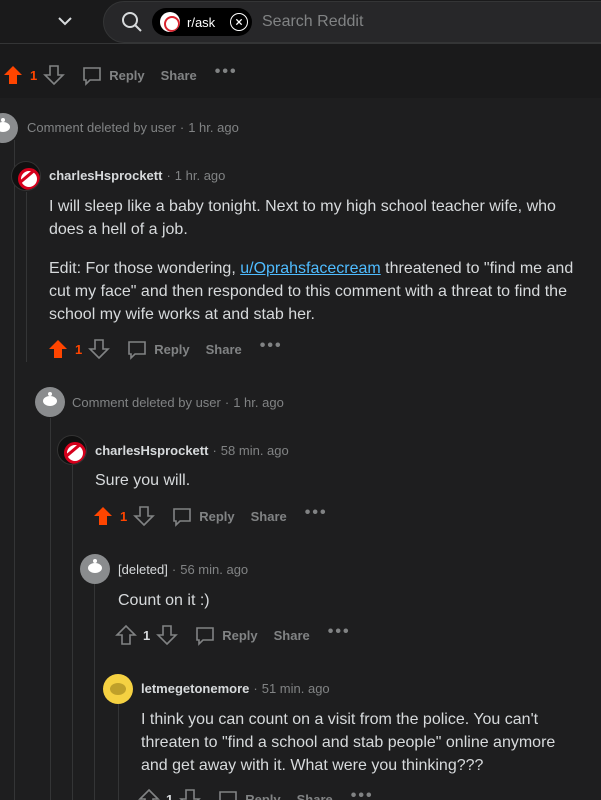 The image size is (601, 800). I want to click on search-input, so click(412, 22).